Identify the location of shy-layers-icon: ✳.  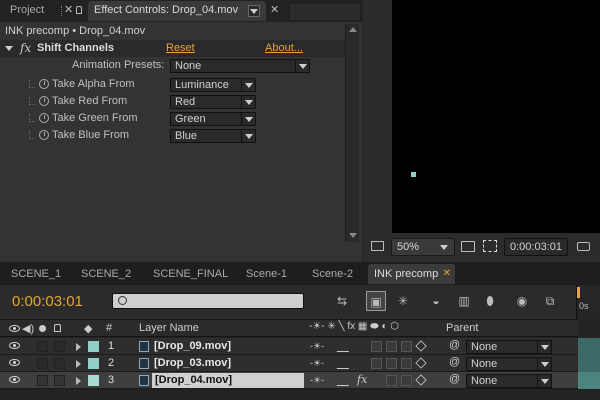
(403, 301).